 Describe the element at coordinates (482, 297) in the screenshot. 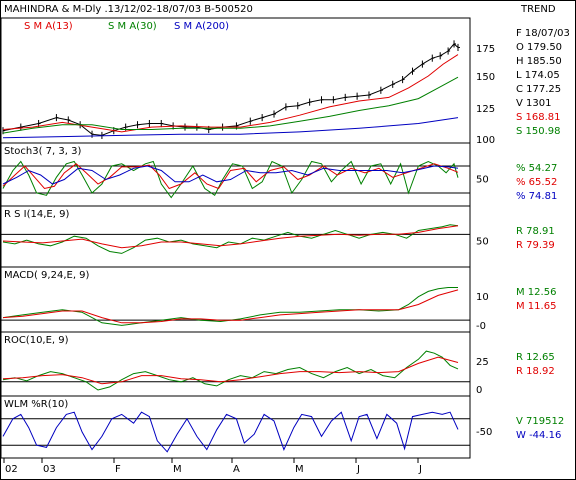

I see `macd-ytick-0: 10` at that location.